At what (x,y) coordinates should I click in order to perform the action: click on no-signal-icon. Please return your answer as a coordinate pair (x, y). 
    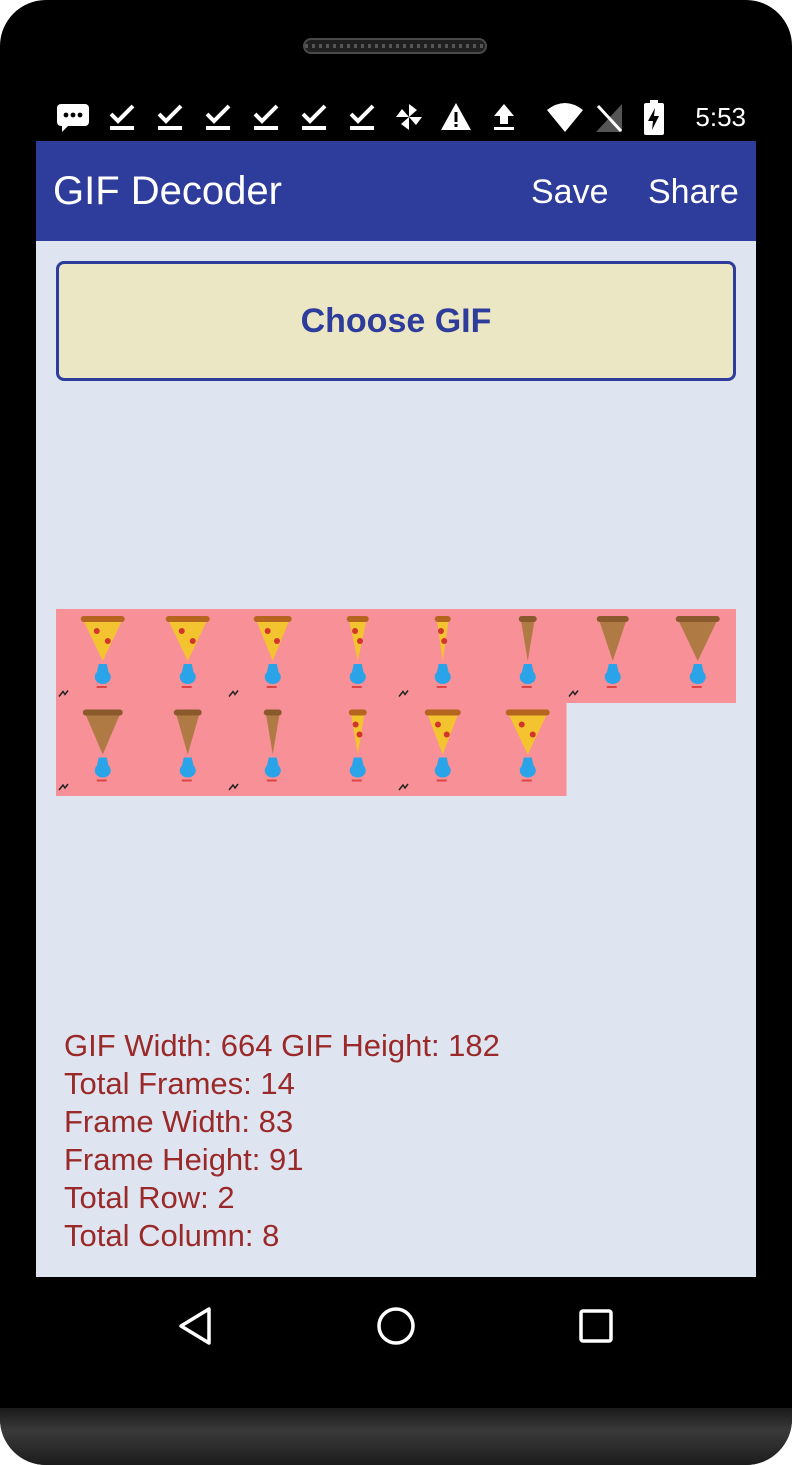
    Looking at the image, I should click on (609, 118).